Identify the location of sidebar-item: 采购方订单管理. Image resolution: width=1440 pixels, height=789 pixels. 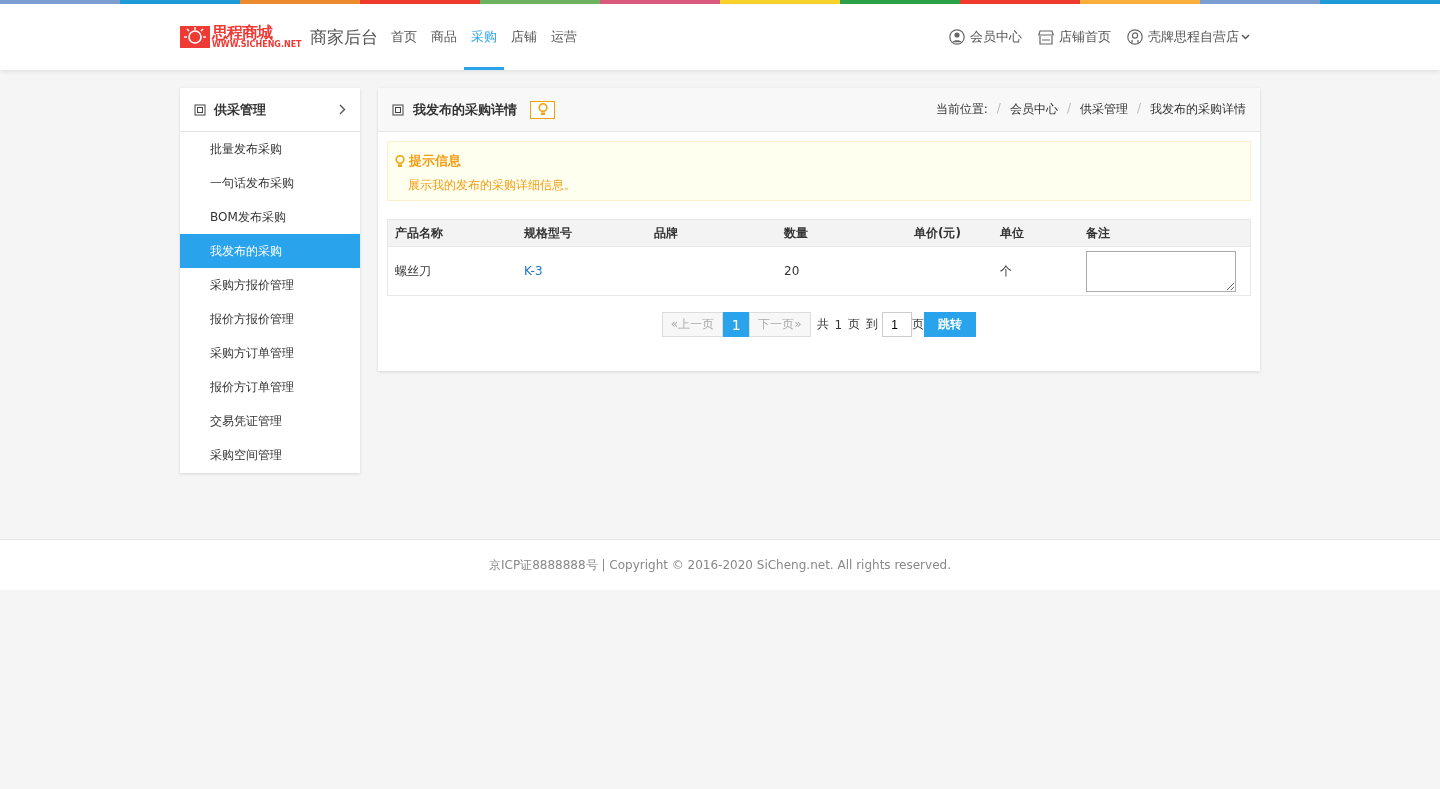
(270, 353).